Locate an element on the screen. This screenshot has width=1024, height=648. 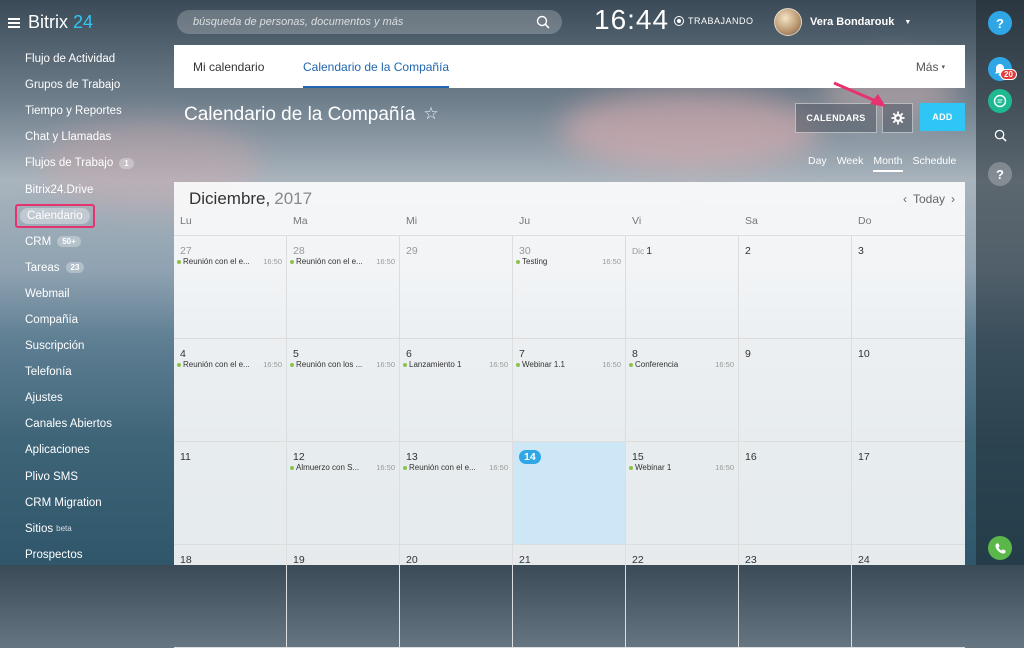
weekday-label: Do is located at coordinates (865, 221).